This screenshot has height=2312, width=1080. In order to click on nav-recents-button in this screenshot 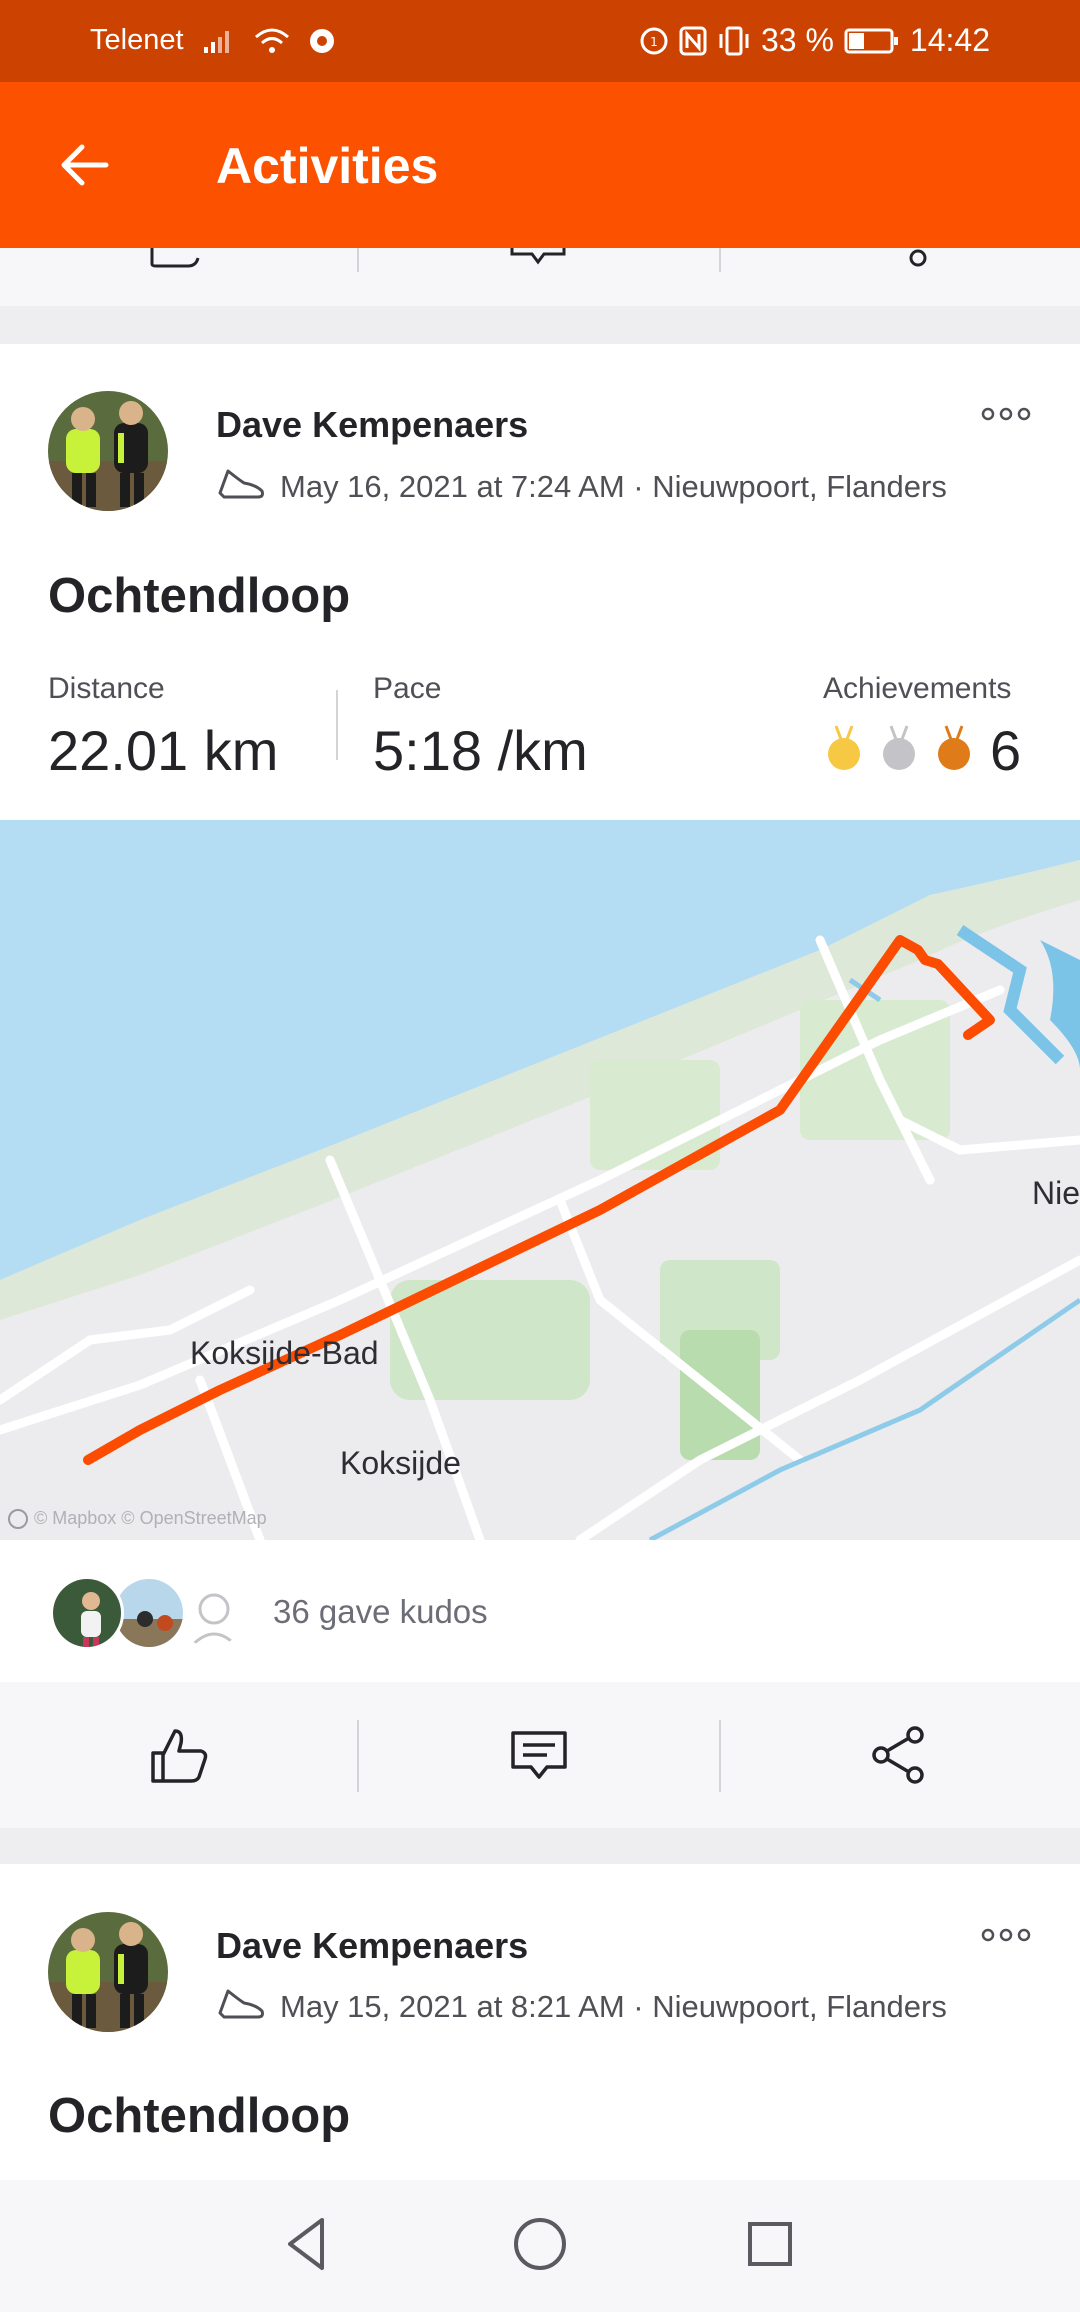, I will do `click(770, 2244)`.